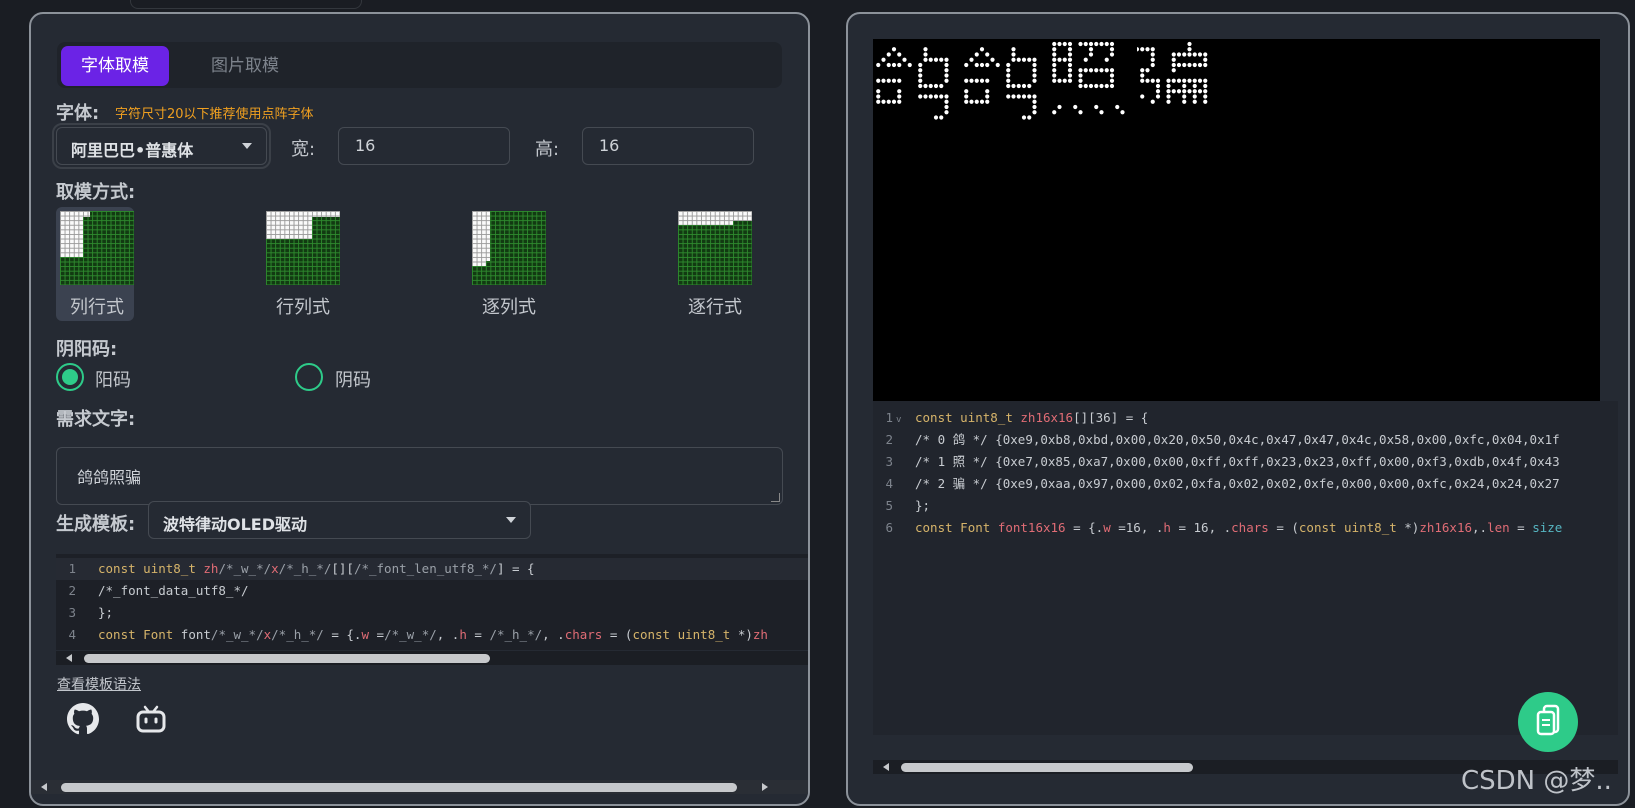  I want to click on radio-positive, so click(70, 377).